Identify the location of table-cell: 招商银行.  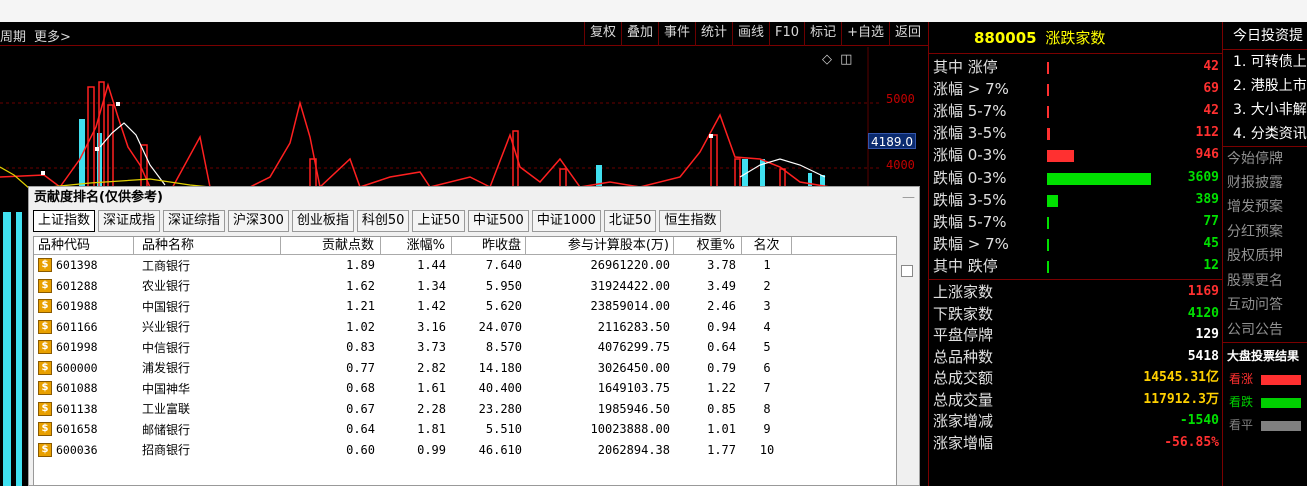
(166, 450).